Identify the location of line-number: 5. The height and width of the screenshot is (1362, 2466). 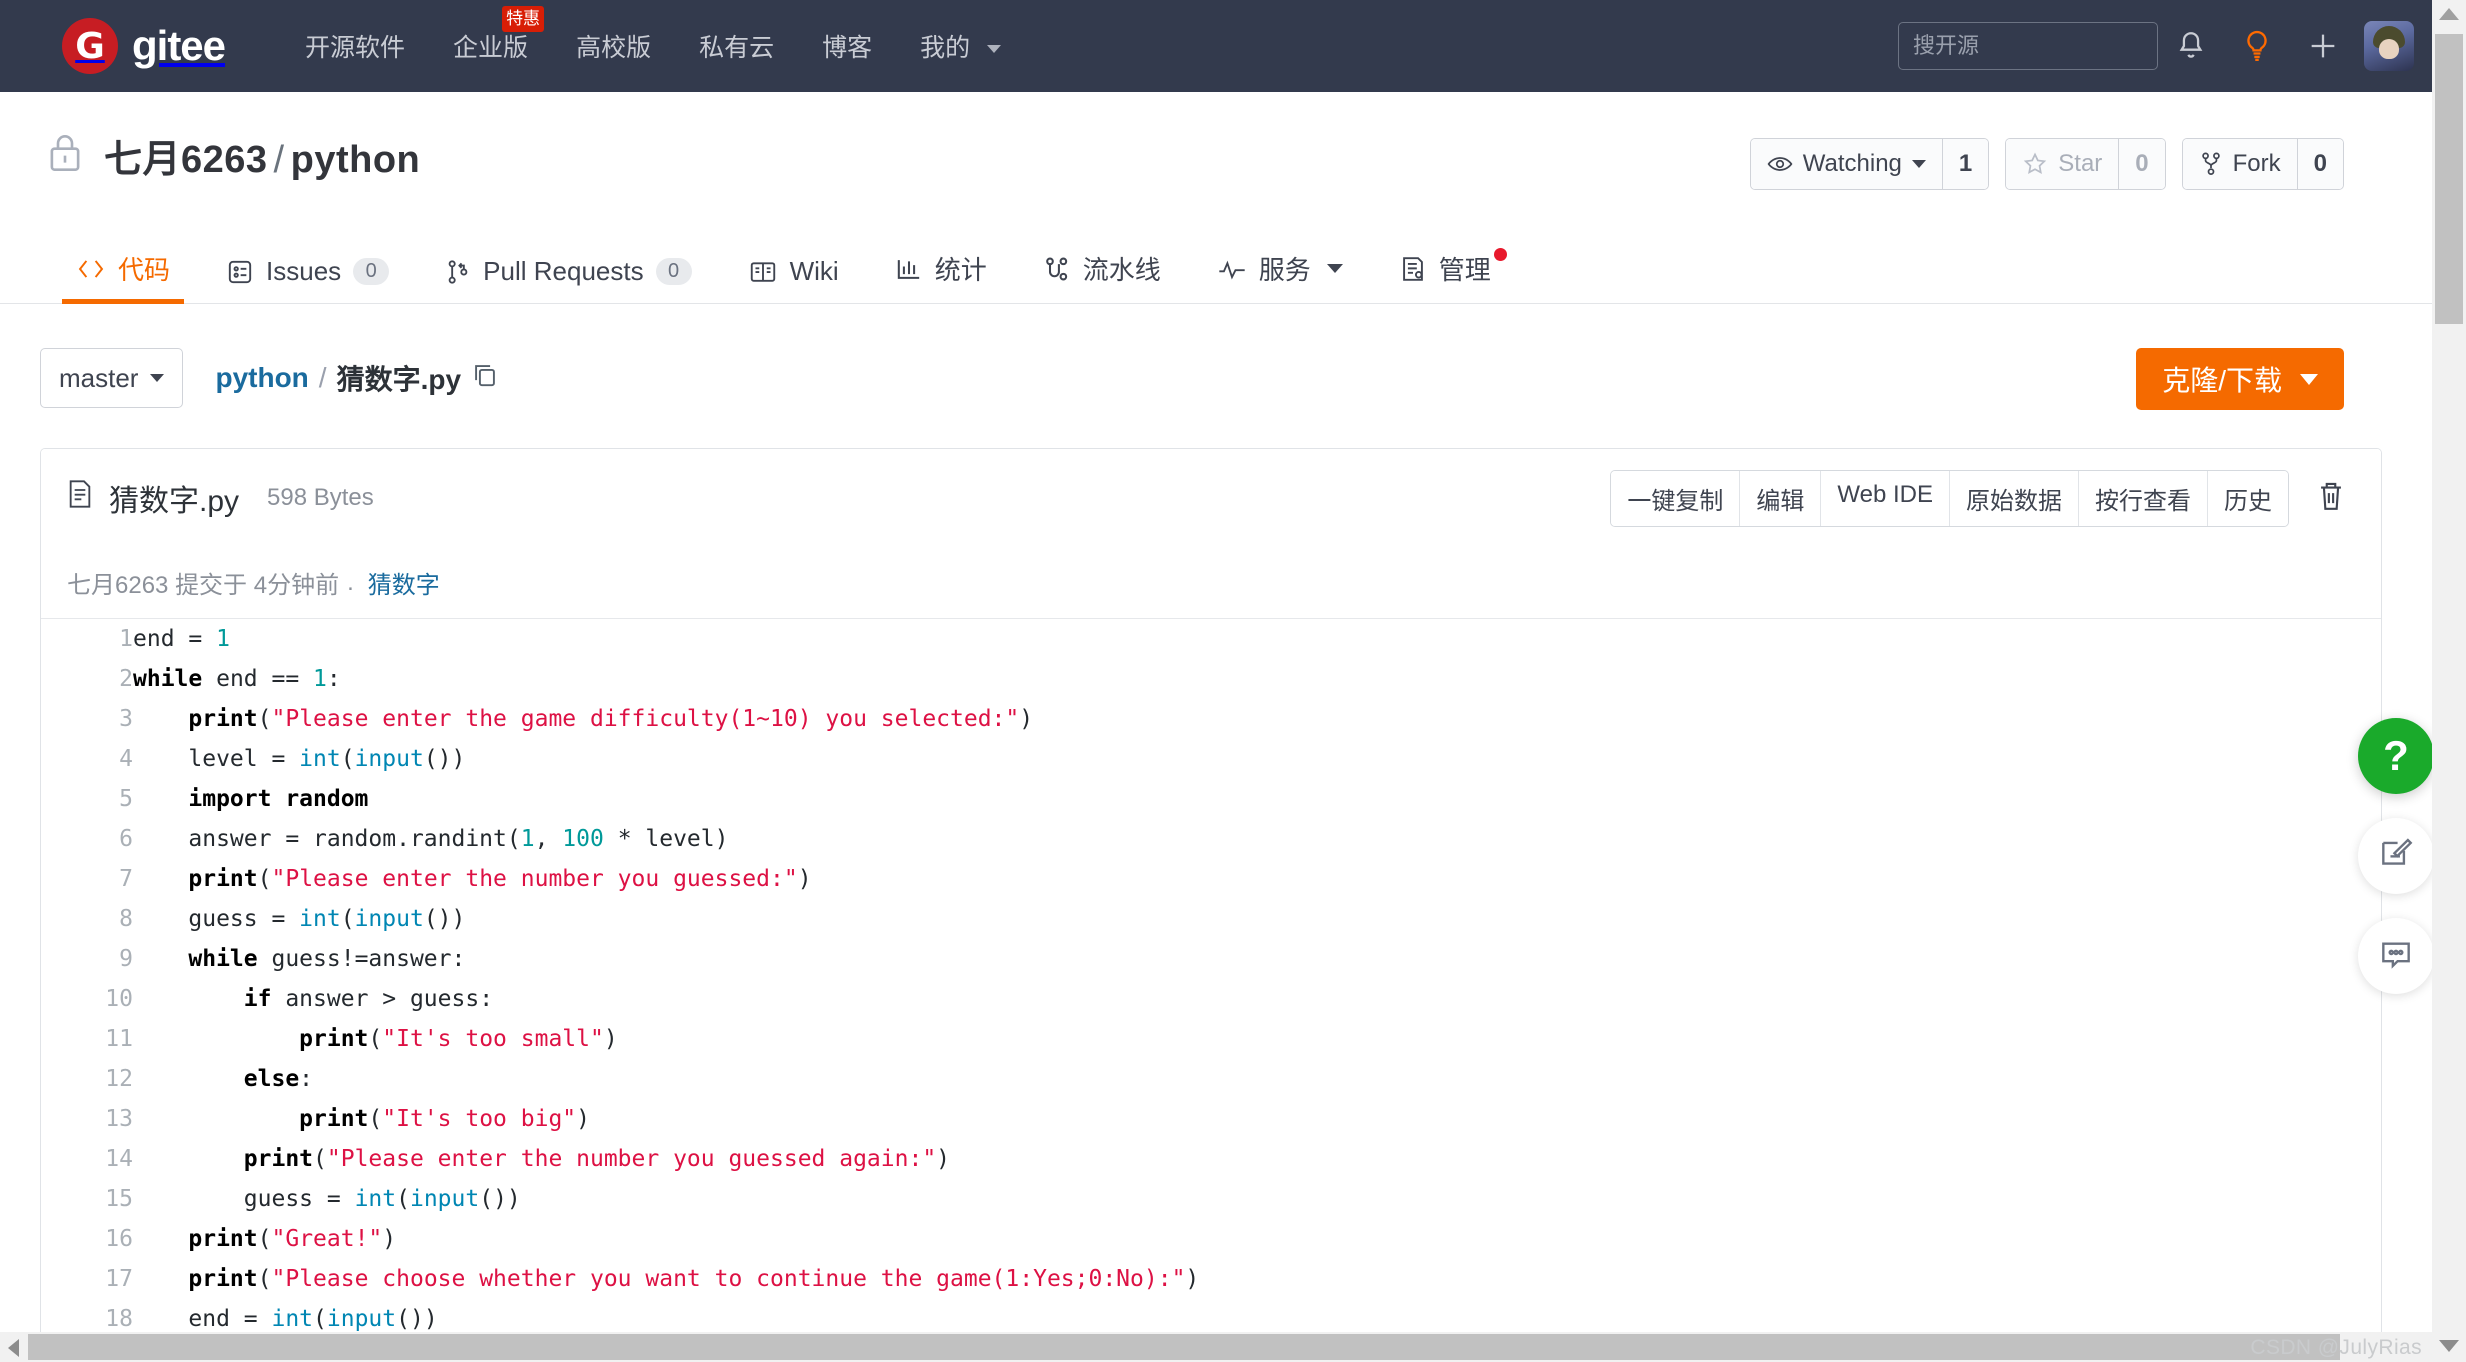
(87, 799).